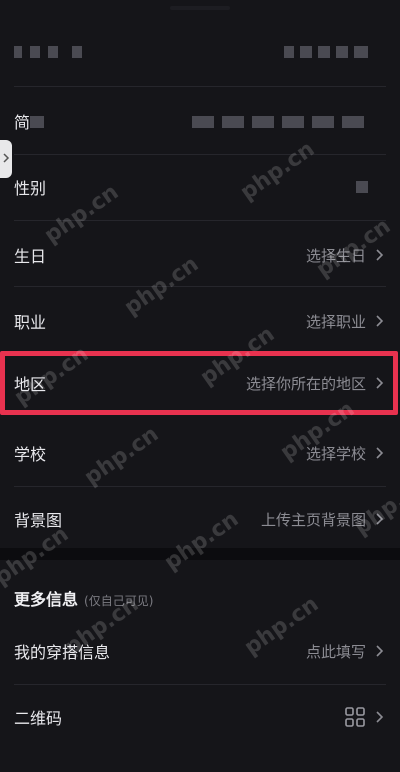 Image resolution: width=400 pixels, height=772 pixels. Describe the element at coordinates (200, 187) in the screenshot. I see `row-gender: 性别` at that location.